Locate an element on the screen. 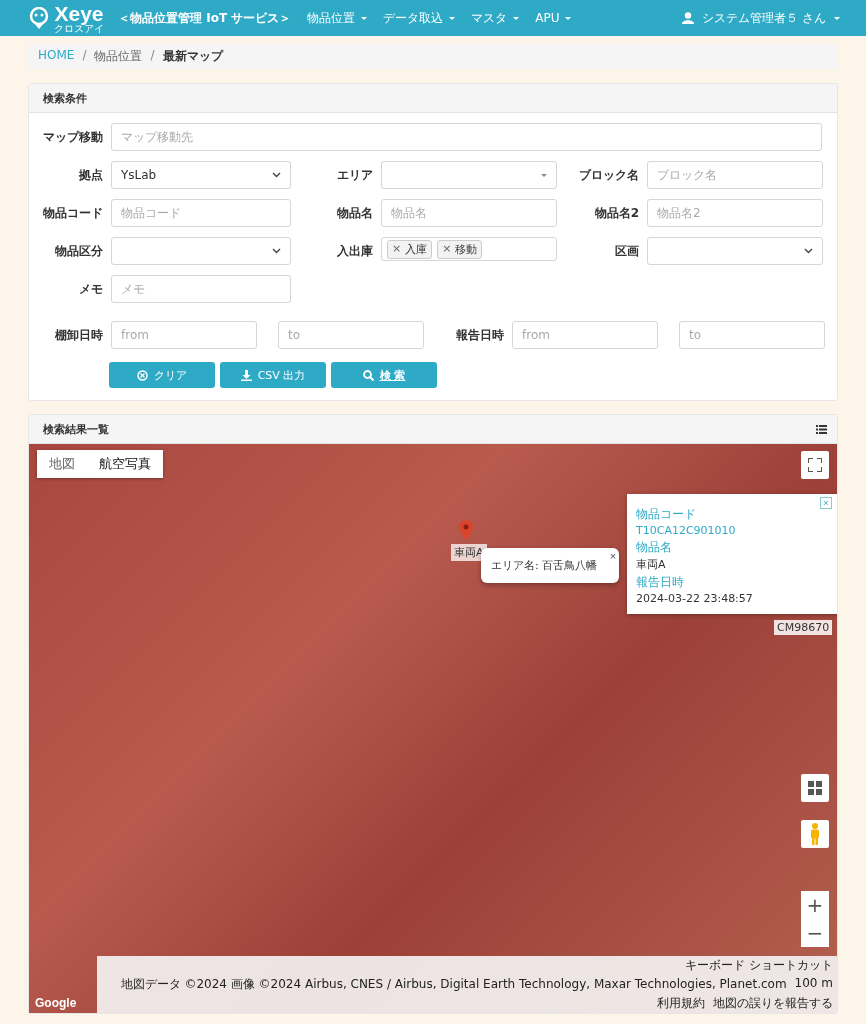  layers-button is located at coordinates (815, 788).